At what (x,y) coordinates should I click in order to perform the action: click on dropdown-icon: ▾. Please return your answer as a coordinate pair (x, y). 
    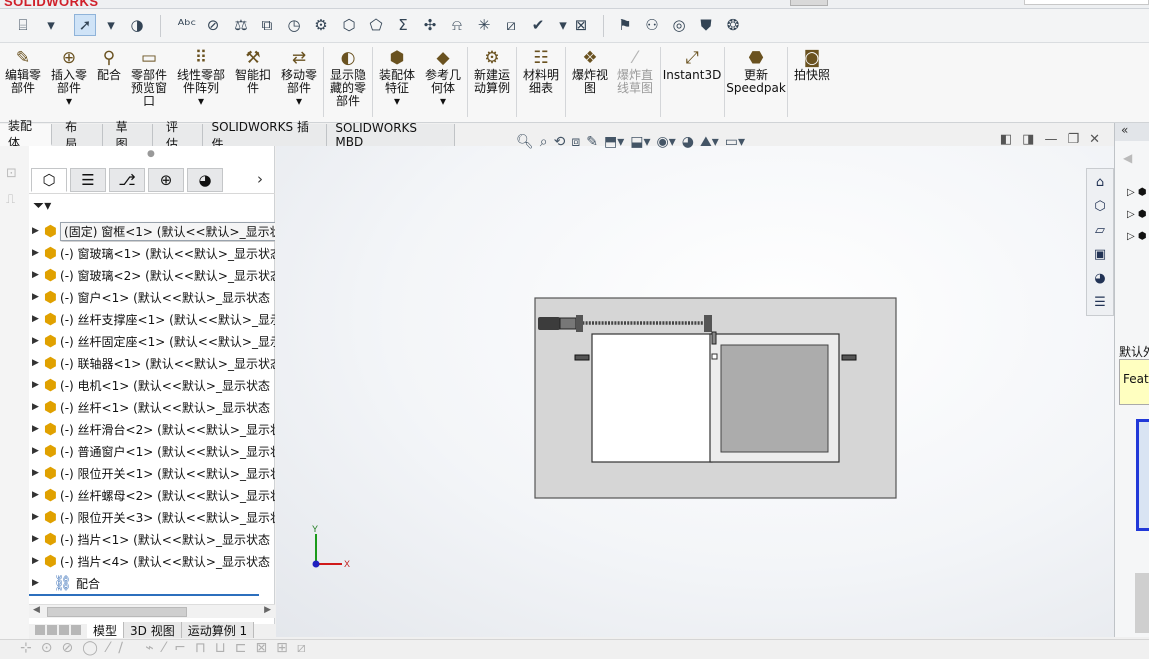
    Looking at the image, I should click on (51, 25).